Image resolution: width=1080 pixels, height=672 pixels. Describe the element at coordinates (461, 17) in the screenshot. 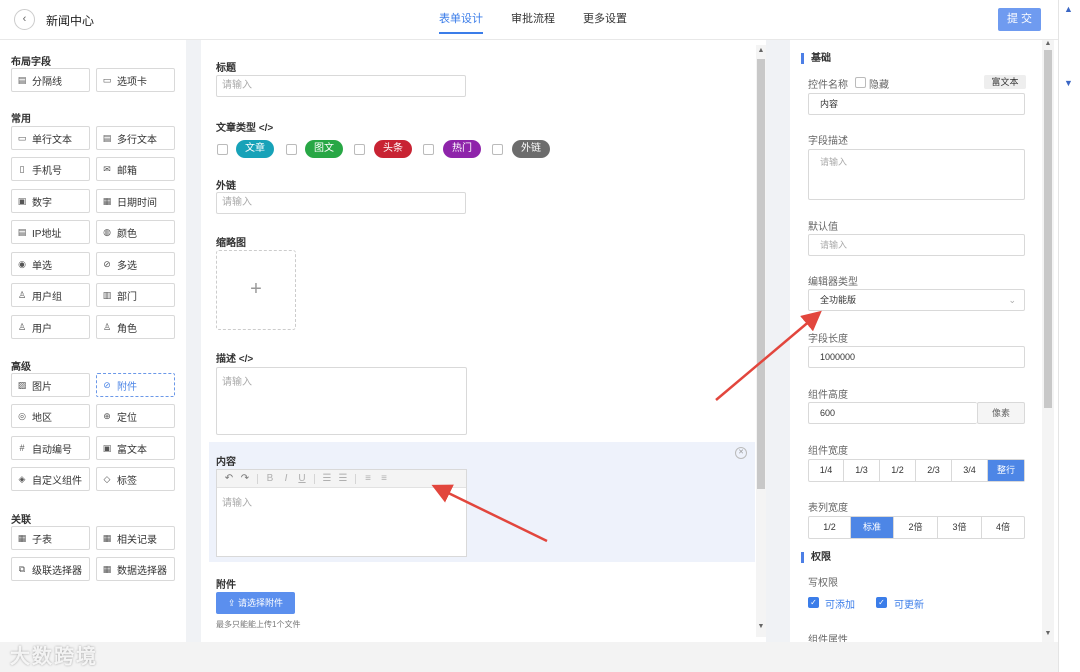

I see `tab-form-design: 表单设计` at that location.